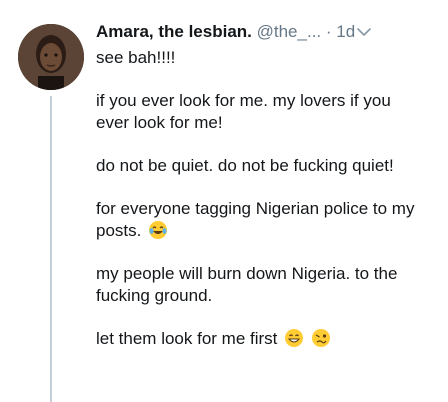 The height and width of the screenshot is (402, 448). I want to click on tweet-timestamp: 1d, so click(345, 31).